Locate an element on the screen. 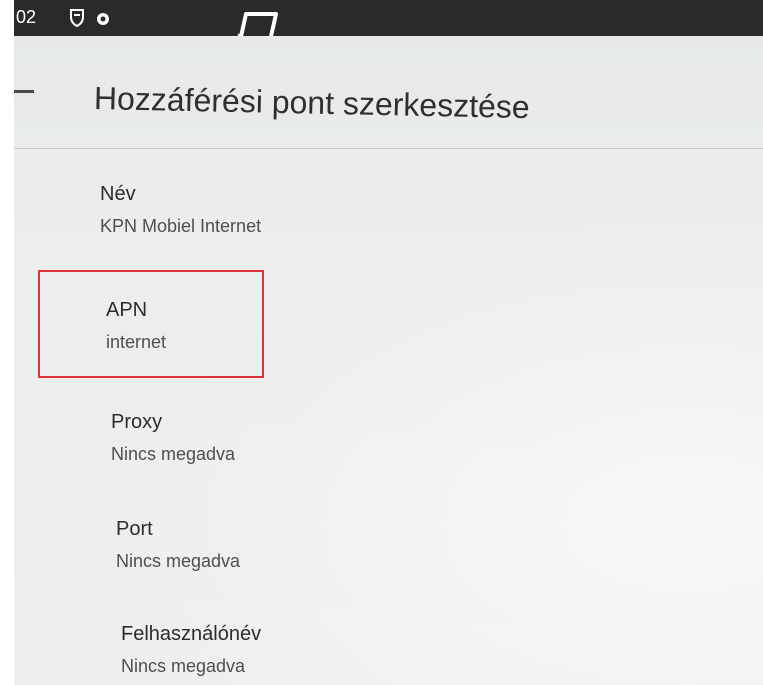 This screenshot has height=685, width=763. pref-apn-title: APN is located at coordinates (127, 310).